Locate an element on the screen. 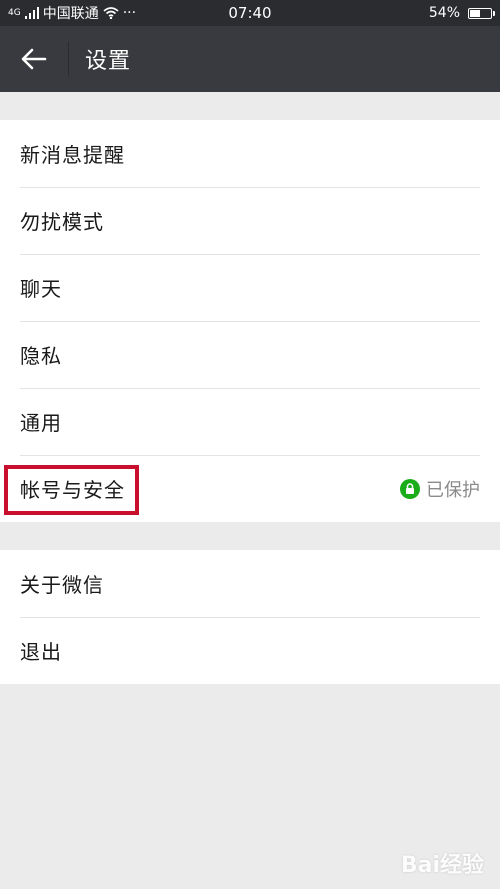 This screenshot has height=889, width=500. settings-item-label: 勿扰模式 is located at coordinates (62, 222).